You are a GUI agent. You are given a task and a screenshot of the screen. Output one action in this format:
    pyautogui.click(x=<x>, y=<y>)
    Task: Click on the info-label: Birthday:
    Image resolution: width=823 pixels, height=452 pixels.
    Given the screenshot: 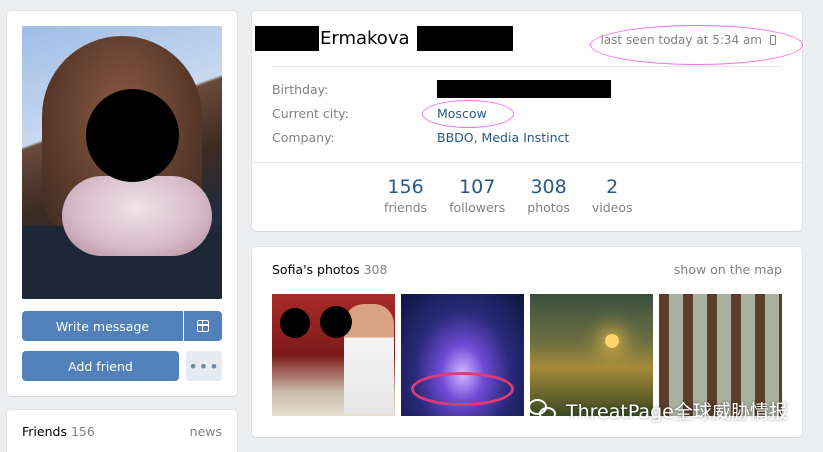 What is the action you would take?
    pyautogui.click(x=300, y=89)
    